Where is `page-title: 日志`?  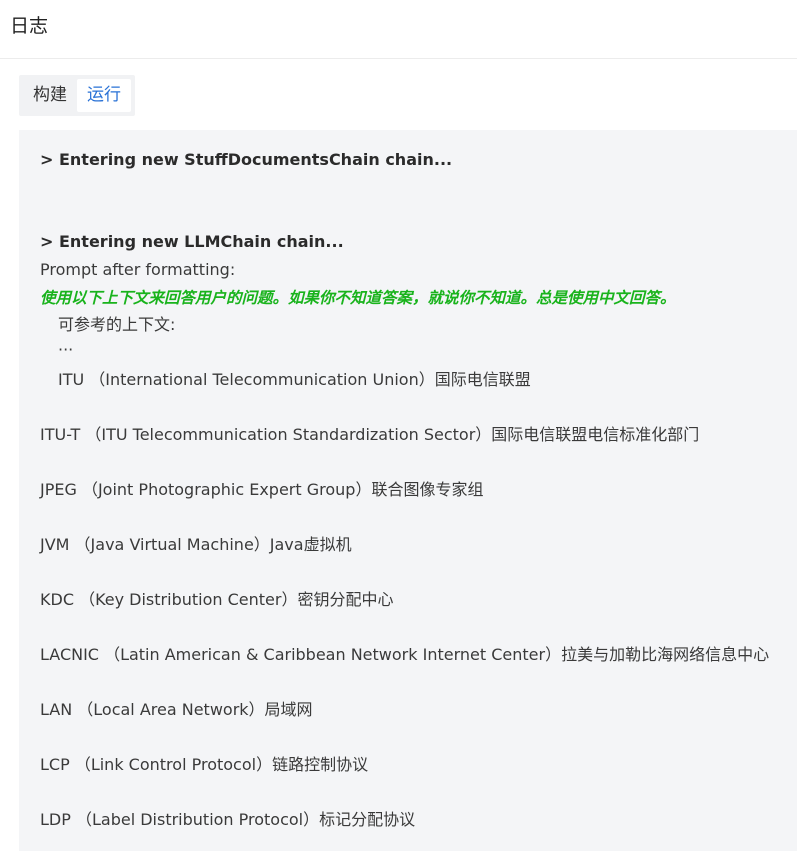
page-title: 日志 is located at coordinates (29, 26).